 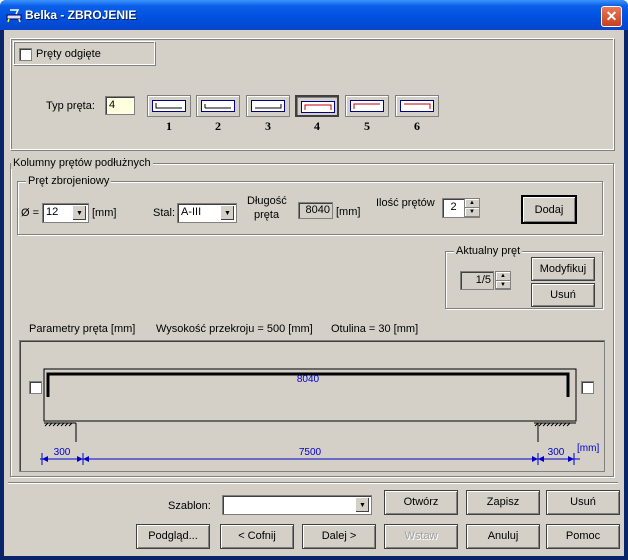 I want to click on params-label: Parametry pręta [mm], so click(x=82, y=329).